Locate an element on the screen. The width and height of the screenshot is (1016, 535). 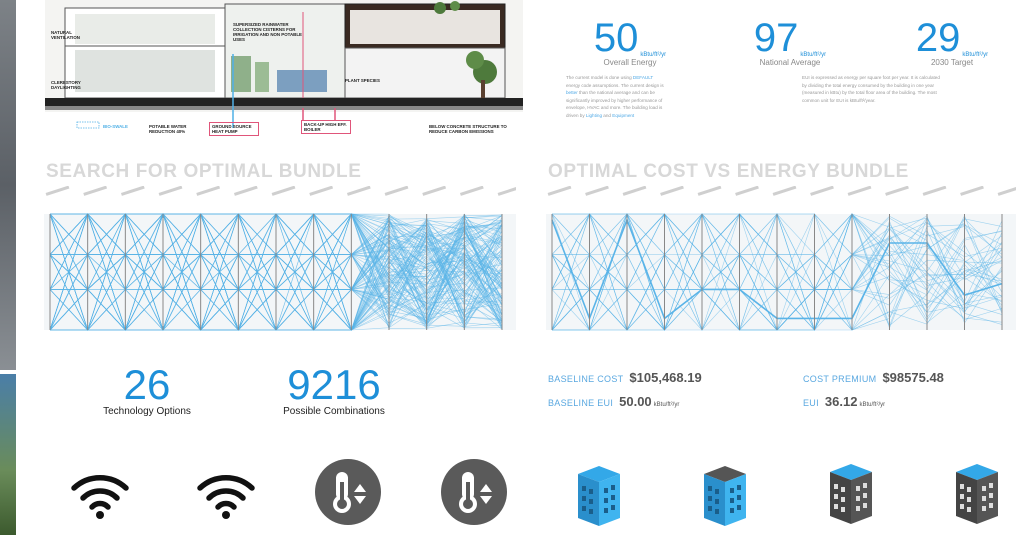
link-equipment: Equipment is located at coordinates (623, 115).